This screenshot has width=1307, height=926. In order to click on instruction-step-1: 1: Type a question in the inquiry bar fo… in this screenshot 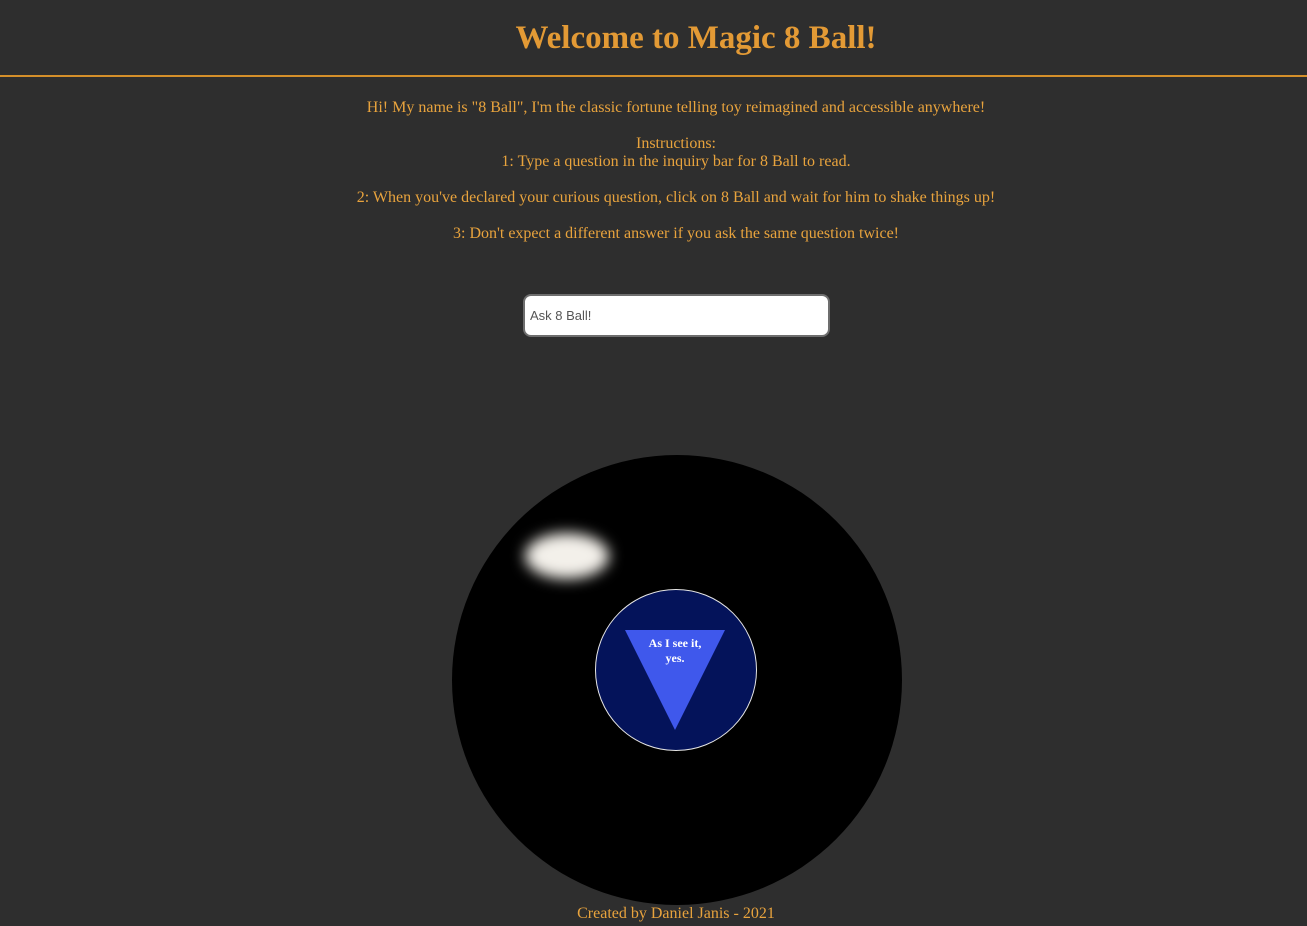, I will do `click(676, 161)`.